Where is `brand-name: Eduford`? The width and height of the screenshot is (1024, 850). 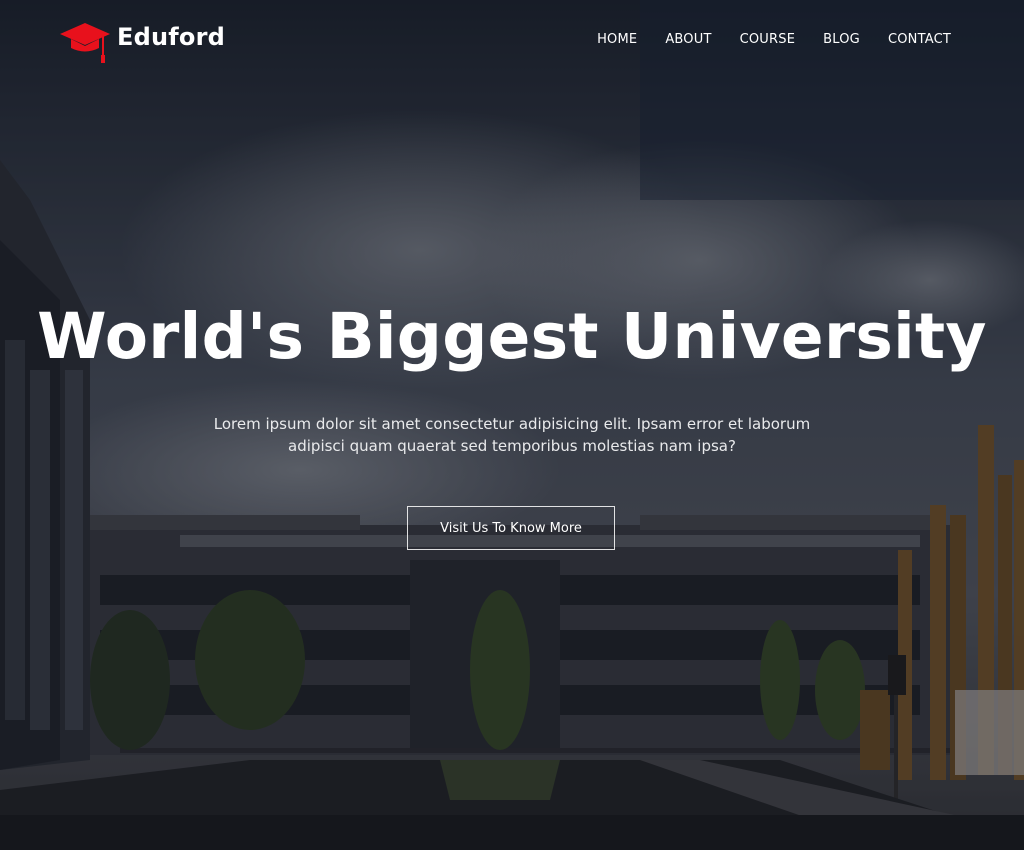
brand-name: Eduford is located at coordinates (171, 37).